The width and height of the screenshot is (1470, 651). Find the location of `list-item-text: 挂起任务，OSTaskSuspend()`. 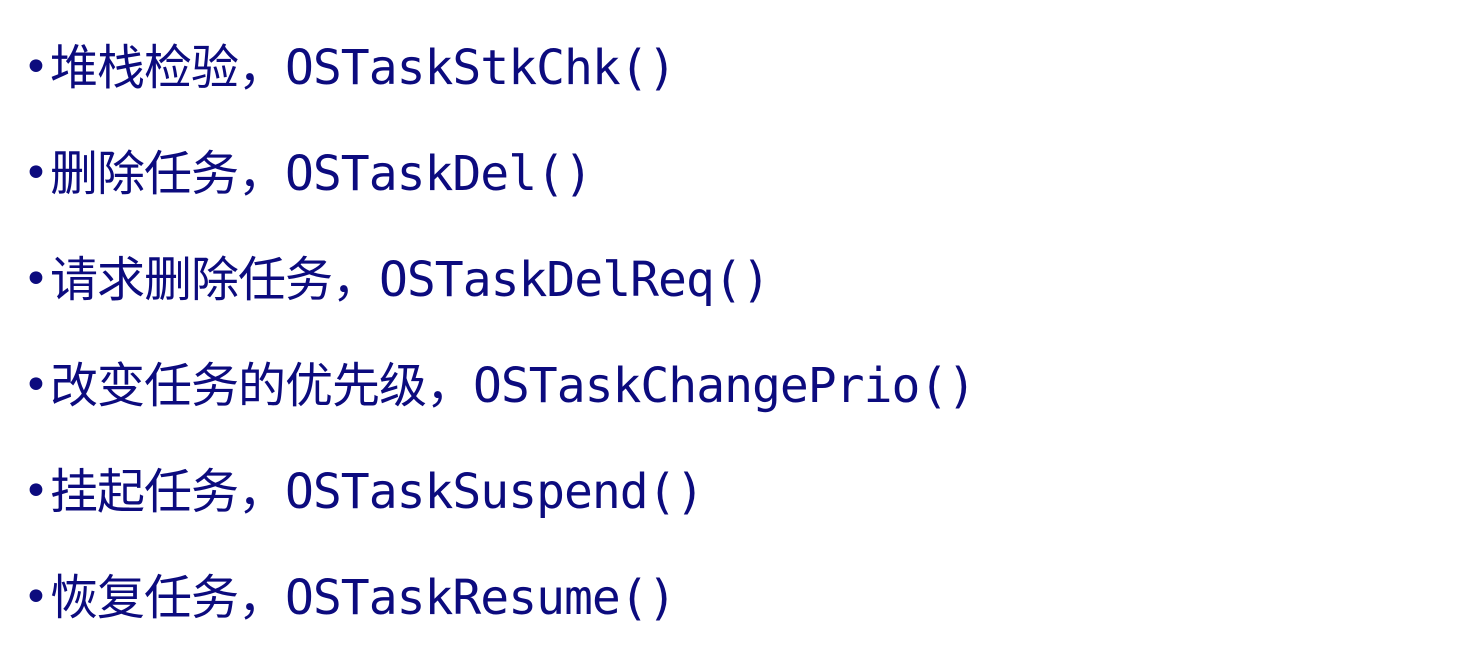

list-item-text: 挂起任务，OSTaskSuspend() is located at coordinates (377, 492).